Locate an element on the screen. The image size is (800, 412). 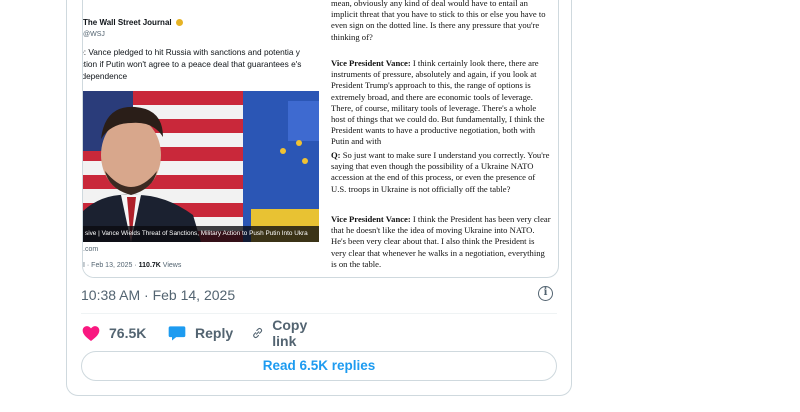
source-name: The Wall Street Journal is located at coordinates (127, 22).